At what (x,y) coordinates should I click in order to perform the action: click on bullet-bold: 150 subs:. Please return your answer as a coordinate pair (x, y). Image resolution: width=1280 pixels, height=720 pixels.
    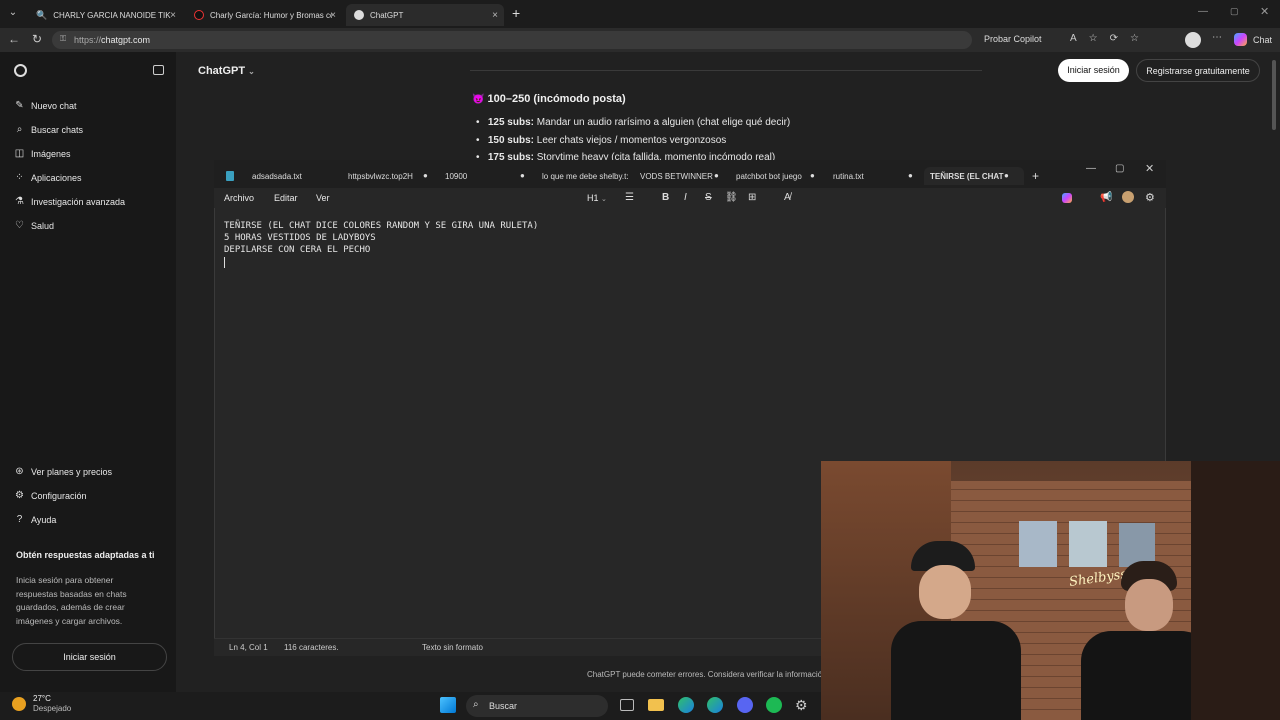
    Looking at the image, I should click on (510, 140).